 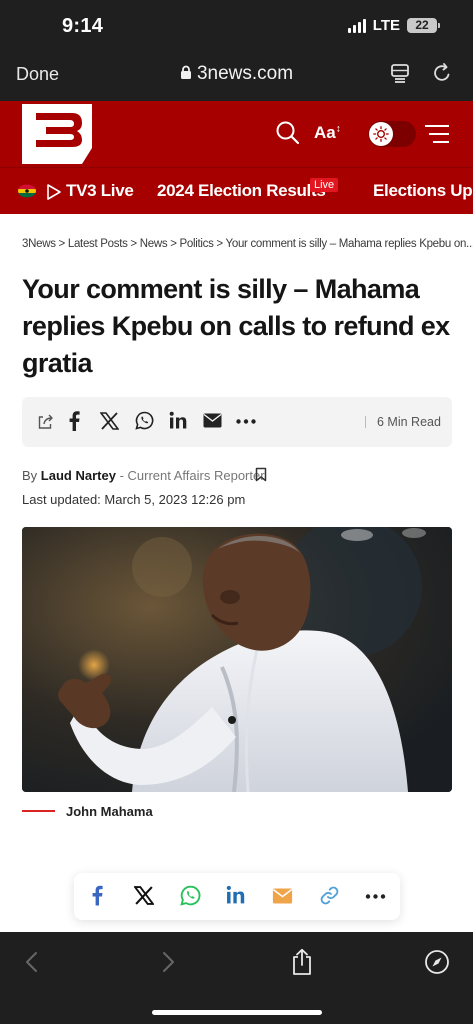 I want to click on search-icon, so click(x=287, y=132).